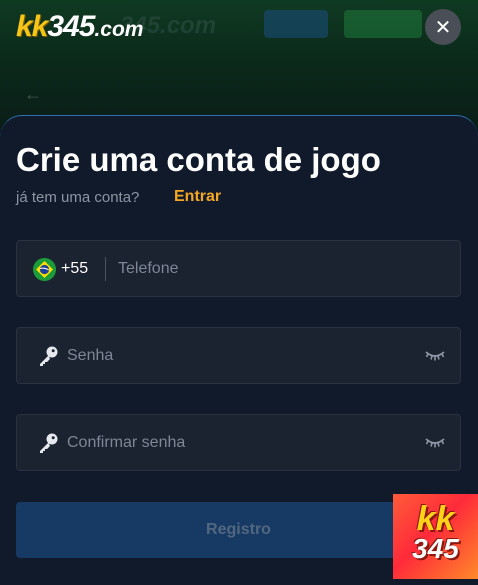 The width and height of the screenshot is (478, 585). What do you see at coordinates (44, 269) in the screenshot?
I see `brazil-flag-icon` at bounding box center [44, 269].